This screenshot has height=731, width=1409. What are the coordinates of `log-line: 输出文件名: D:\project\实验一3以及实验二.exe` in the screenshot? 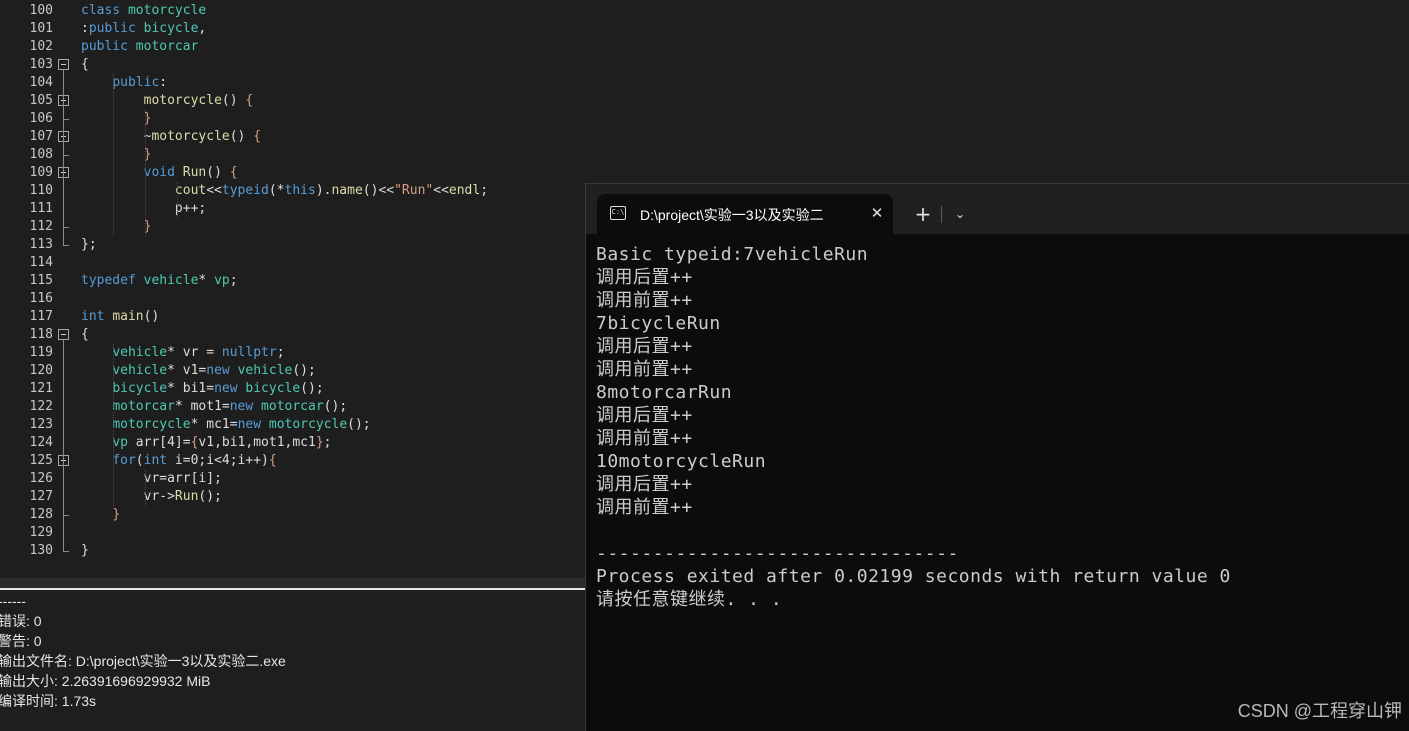 It's located at (143, 661).